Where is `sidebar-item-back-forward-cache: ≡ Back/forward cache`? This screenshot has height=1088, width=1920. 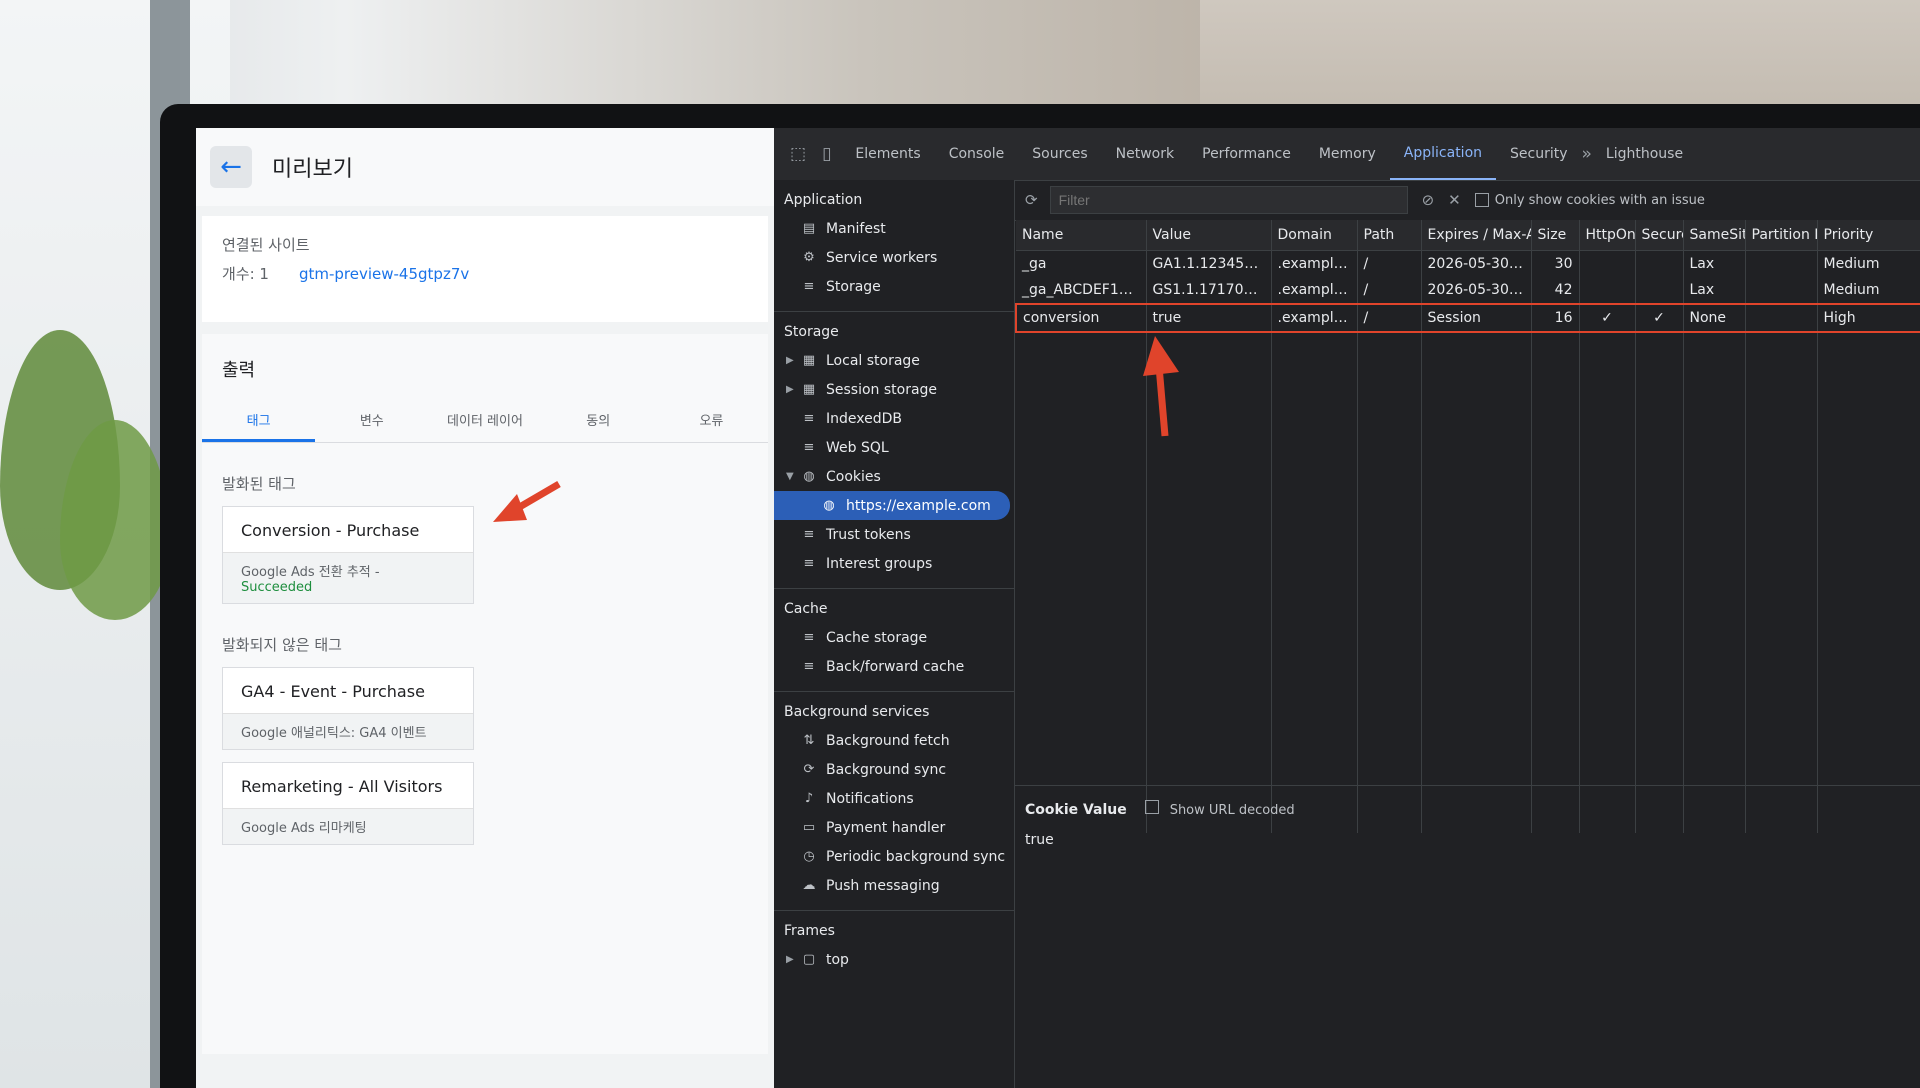 sidebar-item-back-forward-cache: ≡ Back/forward cache is located at coordinates (894, 666).